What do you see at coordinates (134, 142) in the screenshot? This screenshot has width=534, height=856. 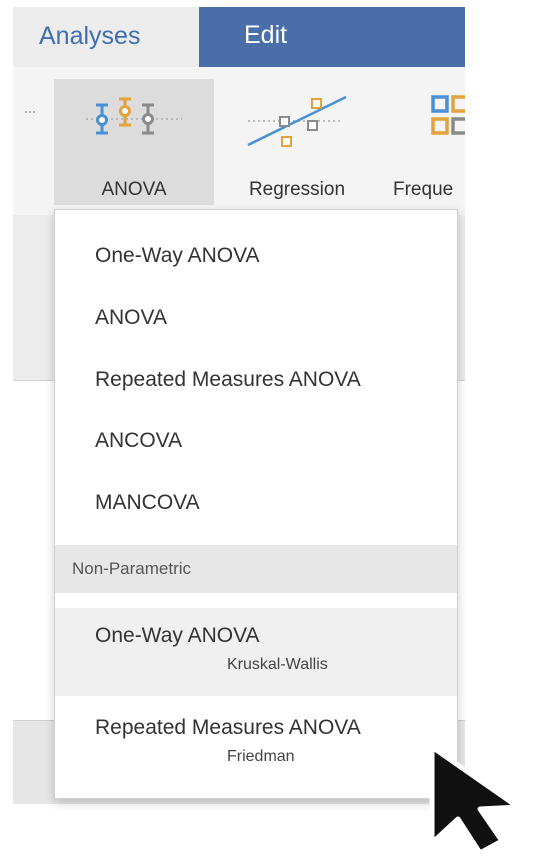 I see `anova-ribbon-button: ANOVA` at bounding box center [134, 142].